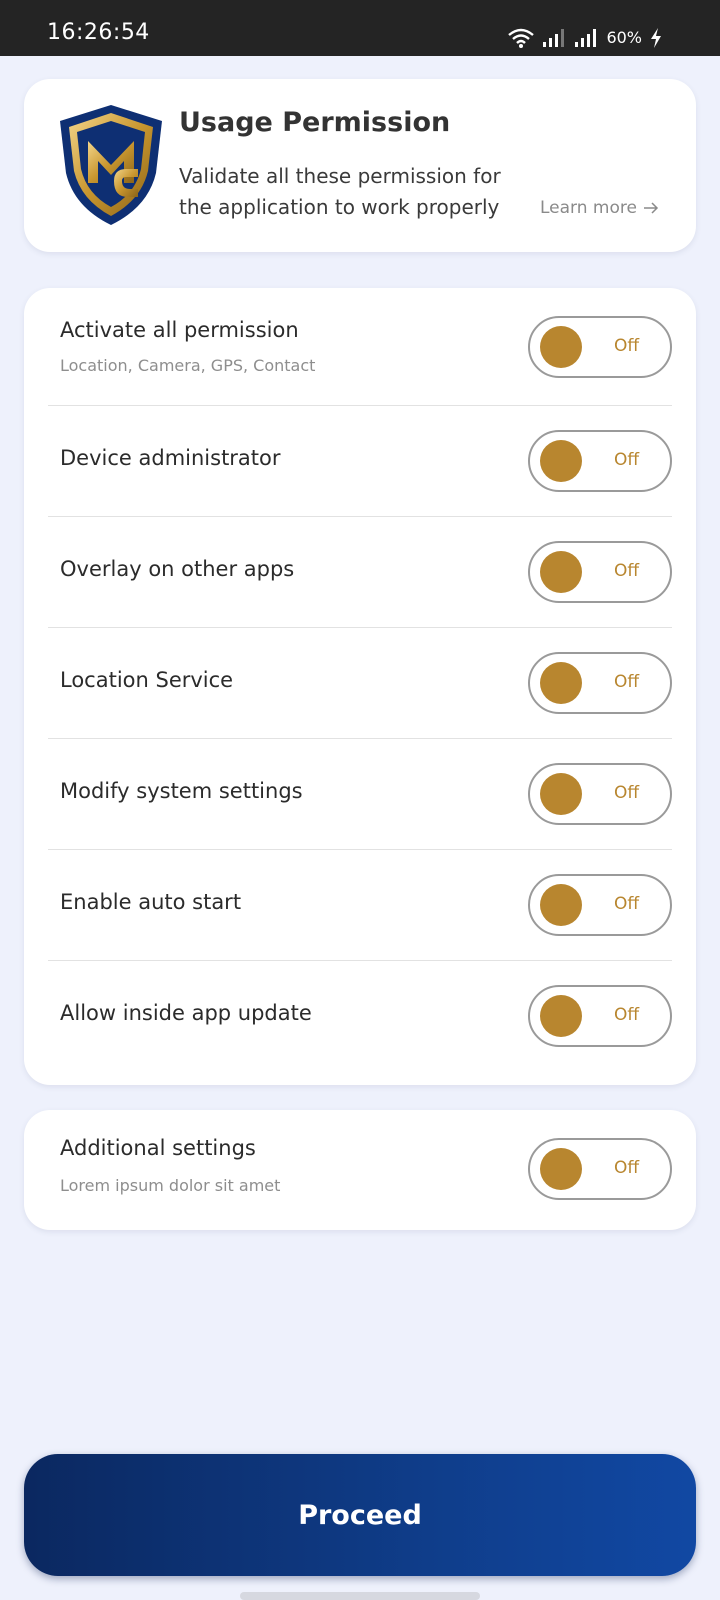 The height and width of the screenshot is (1600, 720). I want to click on overlay-toggle: Off, so click(600, 572).